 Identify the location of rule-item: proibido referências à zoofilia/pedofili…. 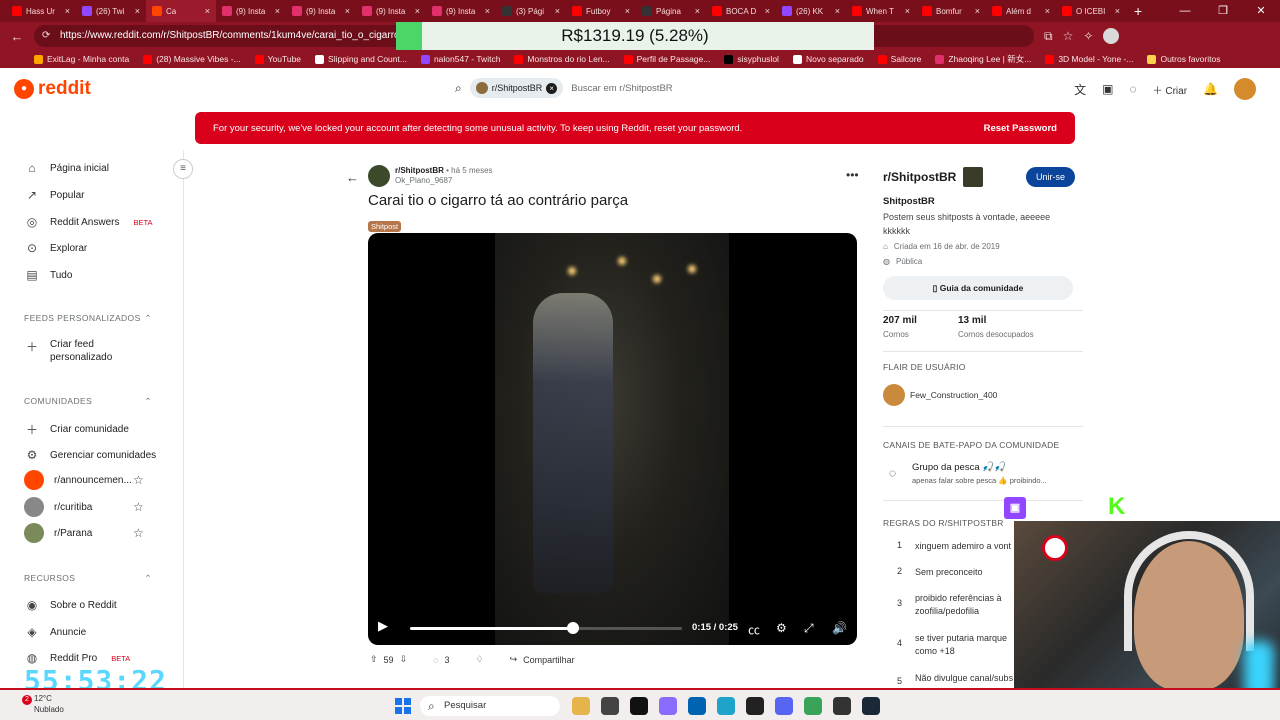
(970, 605).